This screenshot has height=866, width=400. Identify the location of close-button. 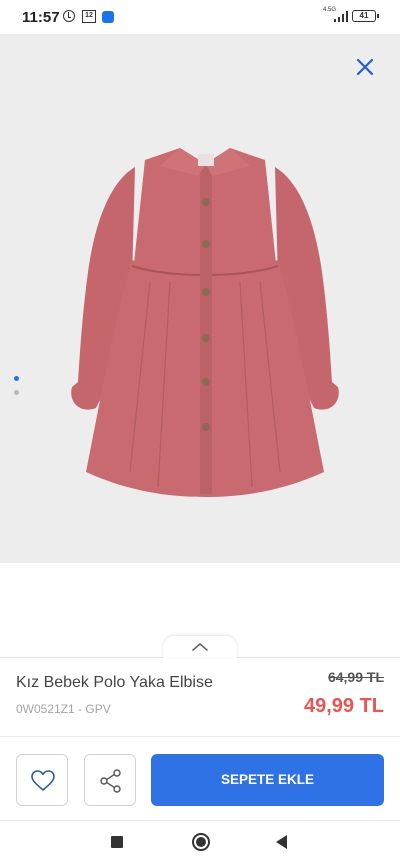
(365, 67).